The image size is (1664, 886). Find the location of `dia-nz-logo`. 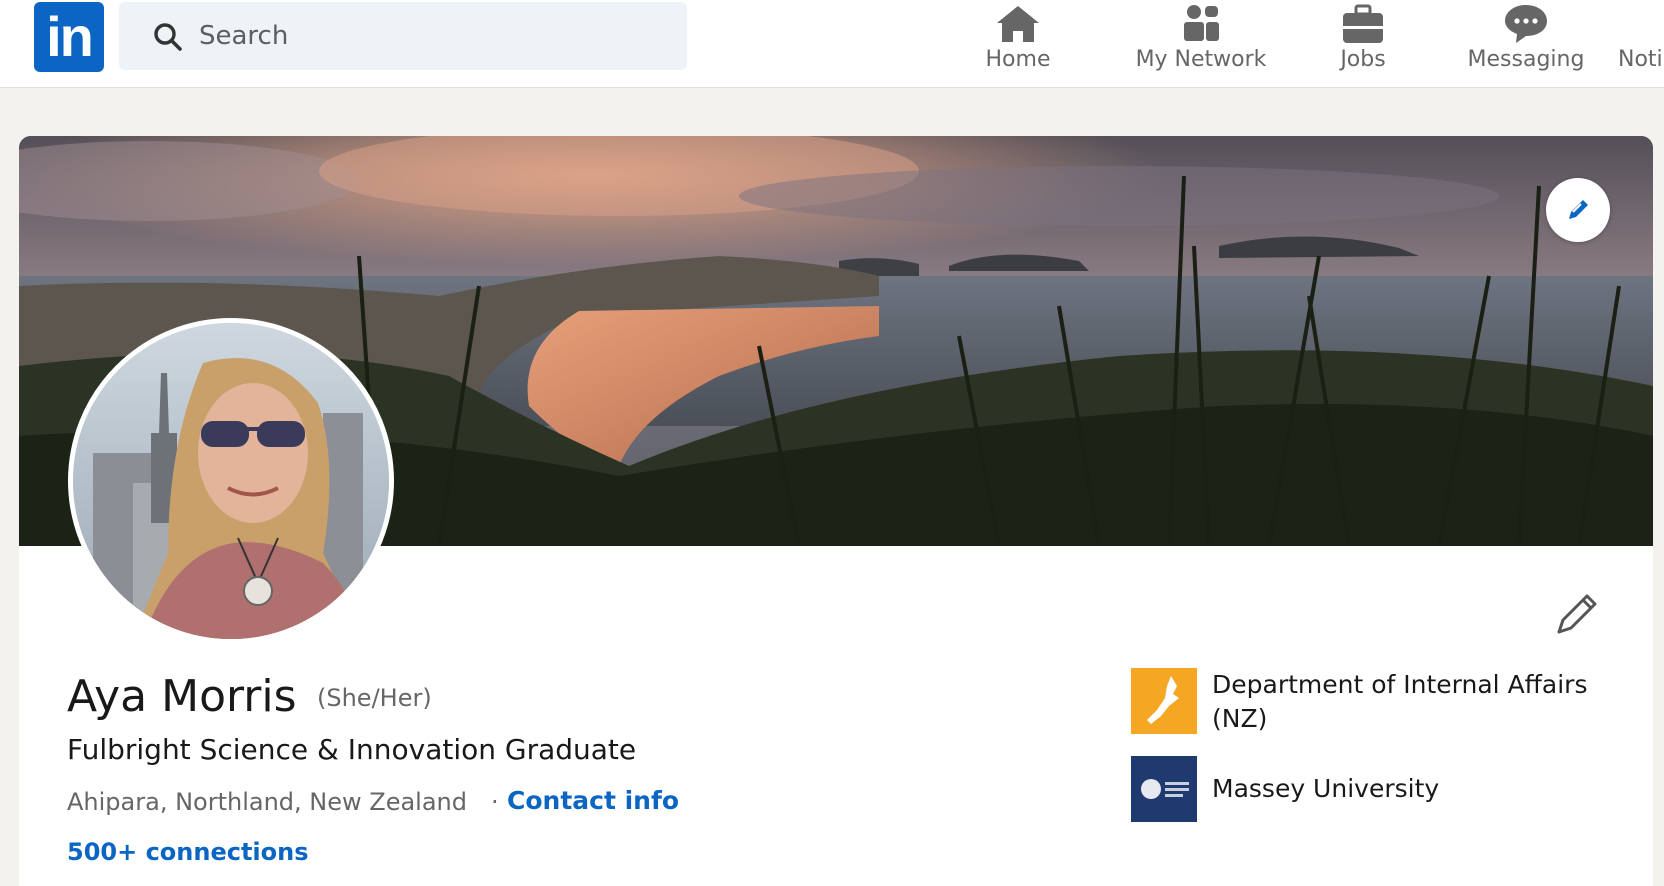

dia-nz-logo is located at coordinates (1164, 701).